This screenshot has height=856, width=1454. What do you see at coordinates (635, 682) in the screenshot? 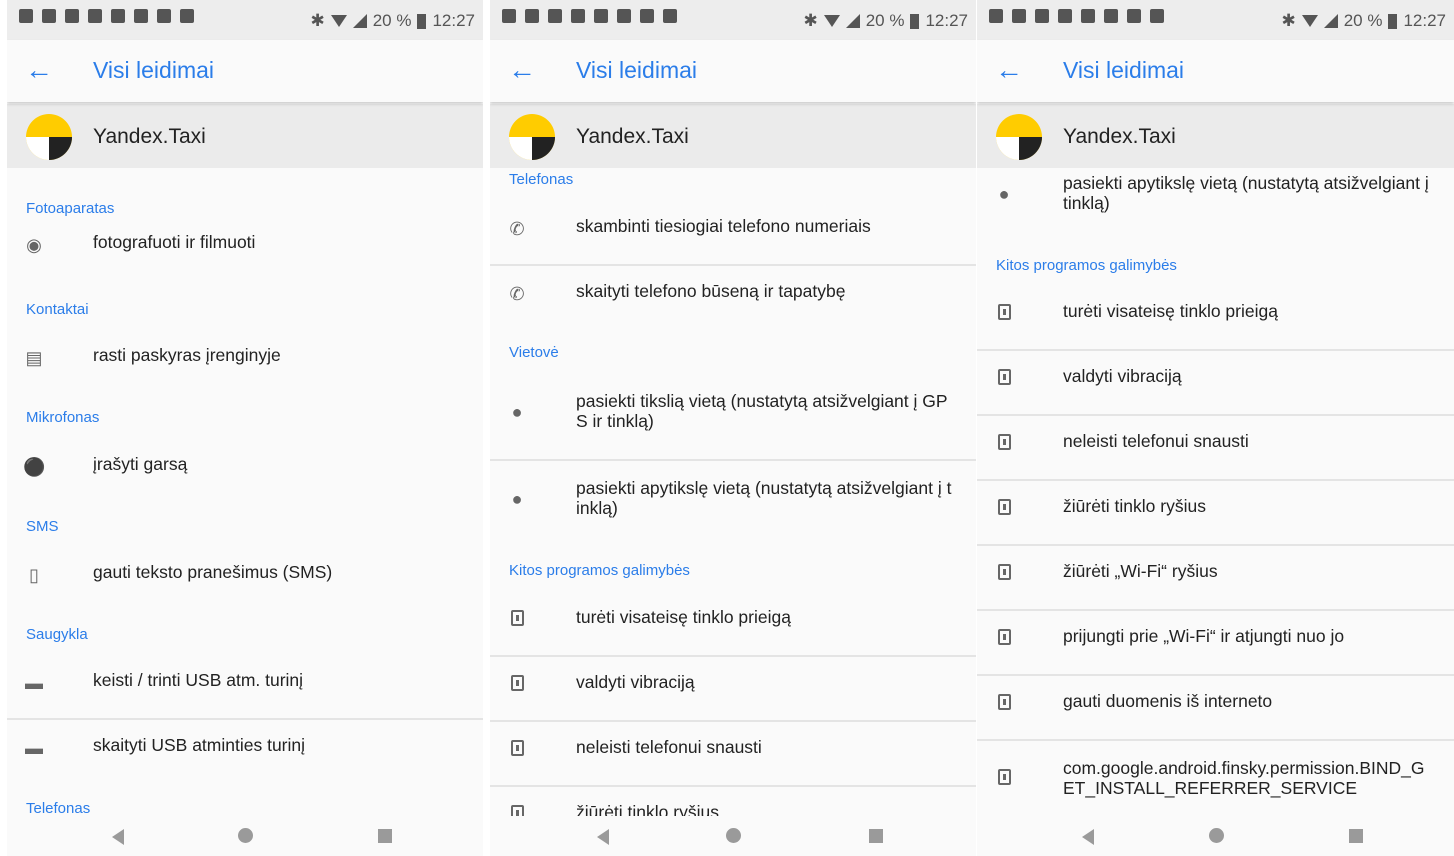
I see `permission-label: valdyti vibraciją` at bounding box center [635, 682].